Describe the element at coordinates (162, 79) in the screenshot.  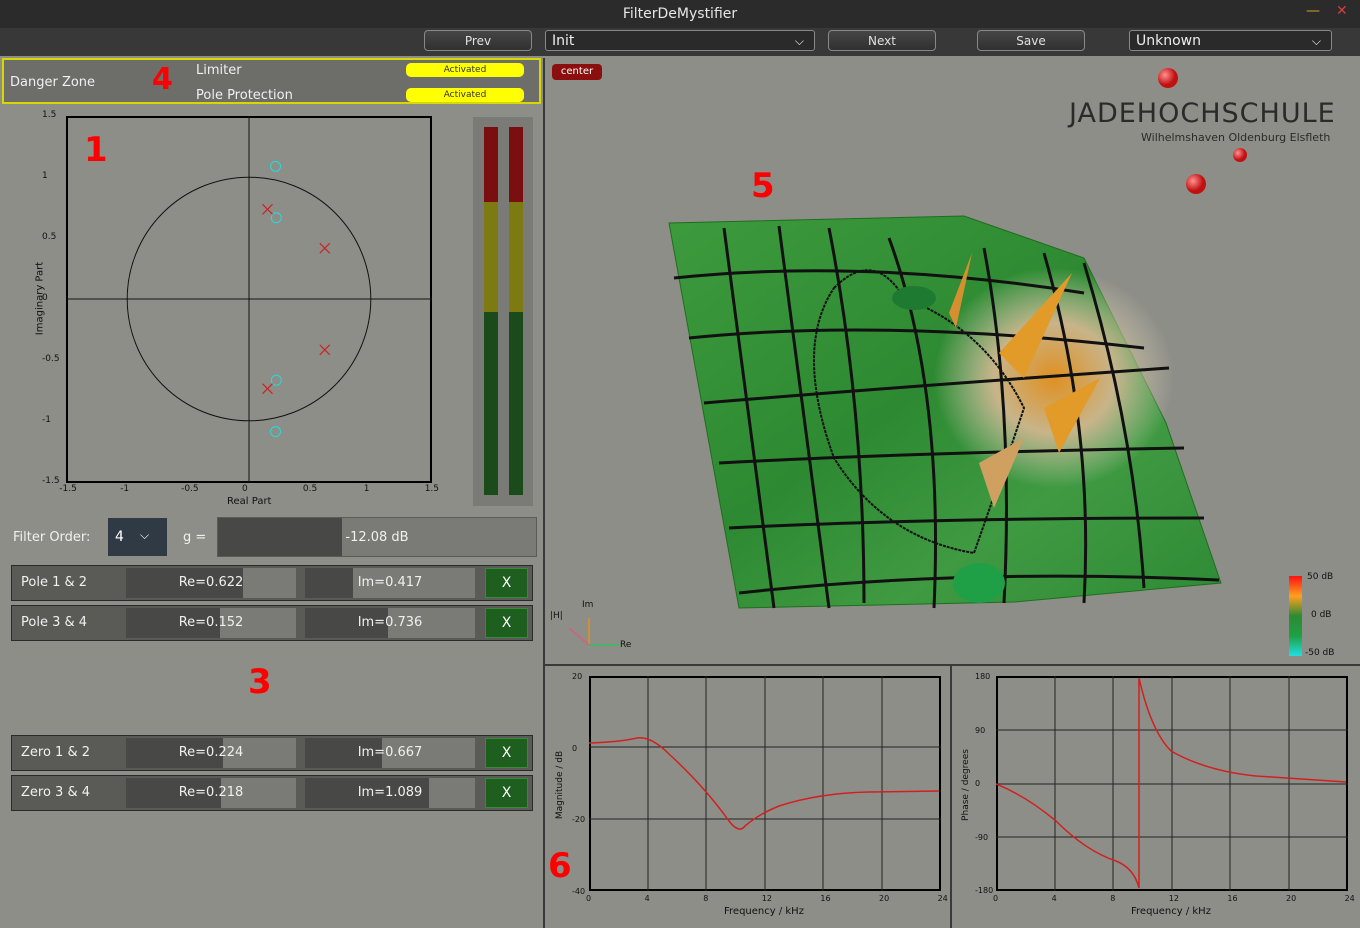
I see `annotation-4: 4` at that location.